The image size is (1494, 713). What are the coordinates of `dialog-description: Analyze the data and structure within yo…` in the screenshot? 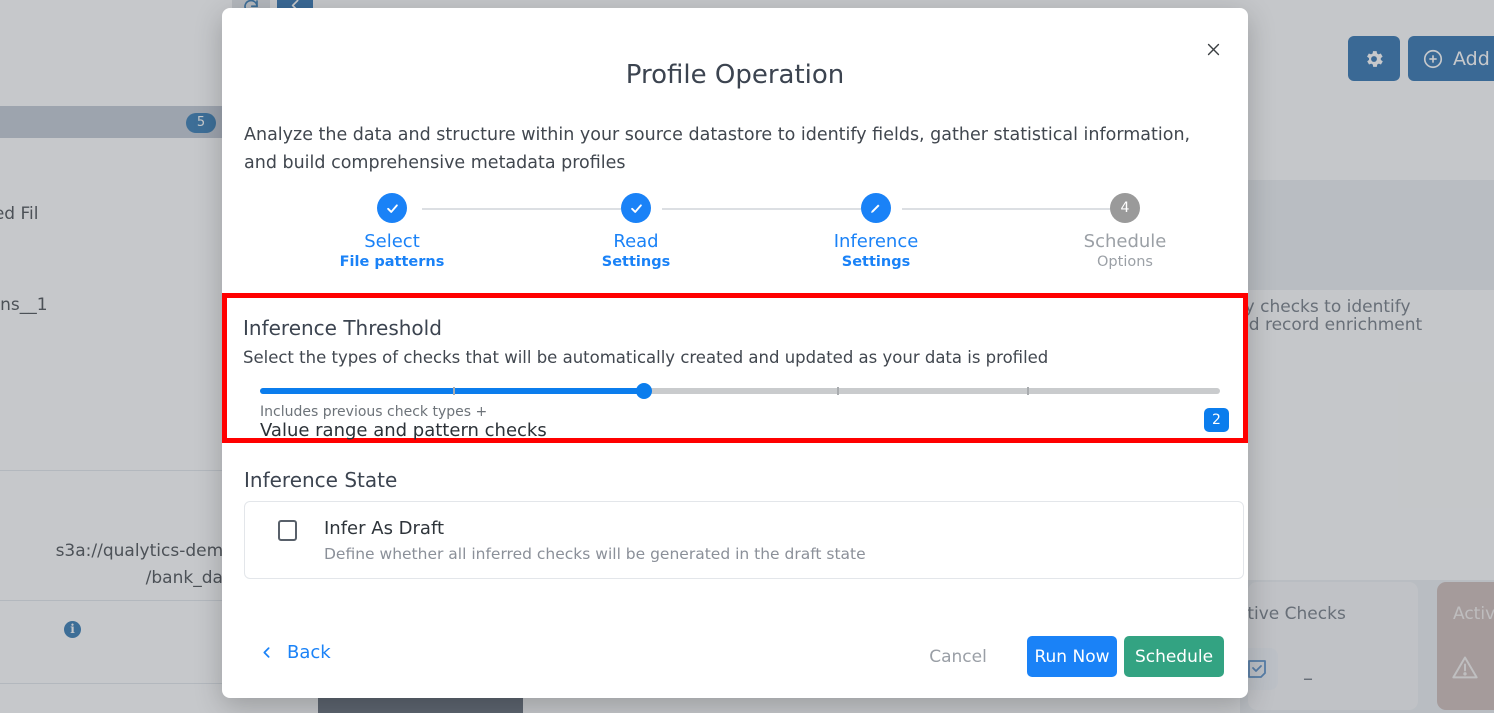 It's located at (717, 149).